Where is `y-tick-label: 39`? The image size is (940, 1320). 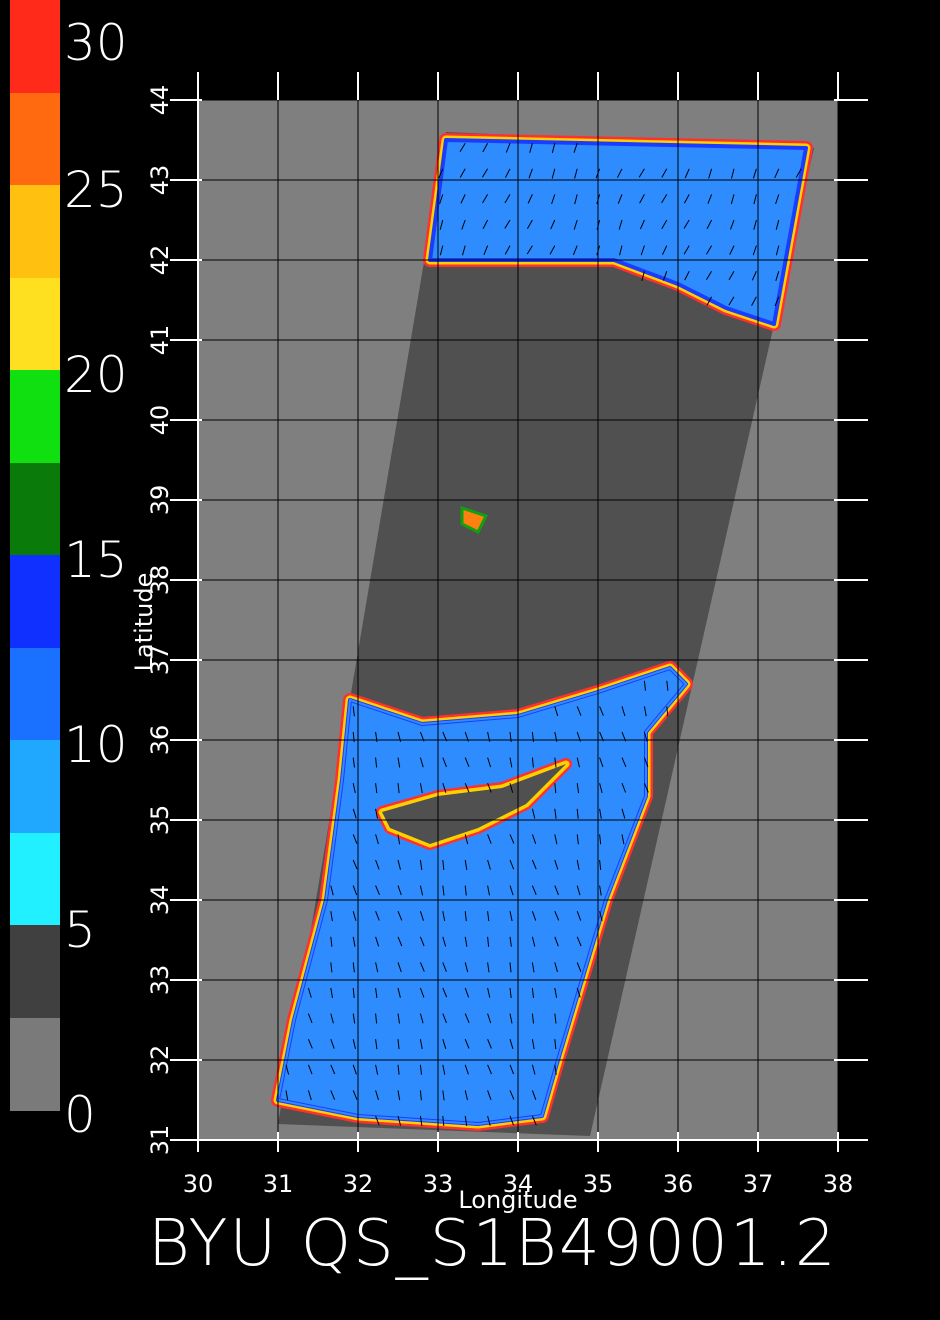
y-tick-label: 39 is located at coordinates (160, 500).